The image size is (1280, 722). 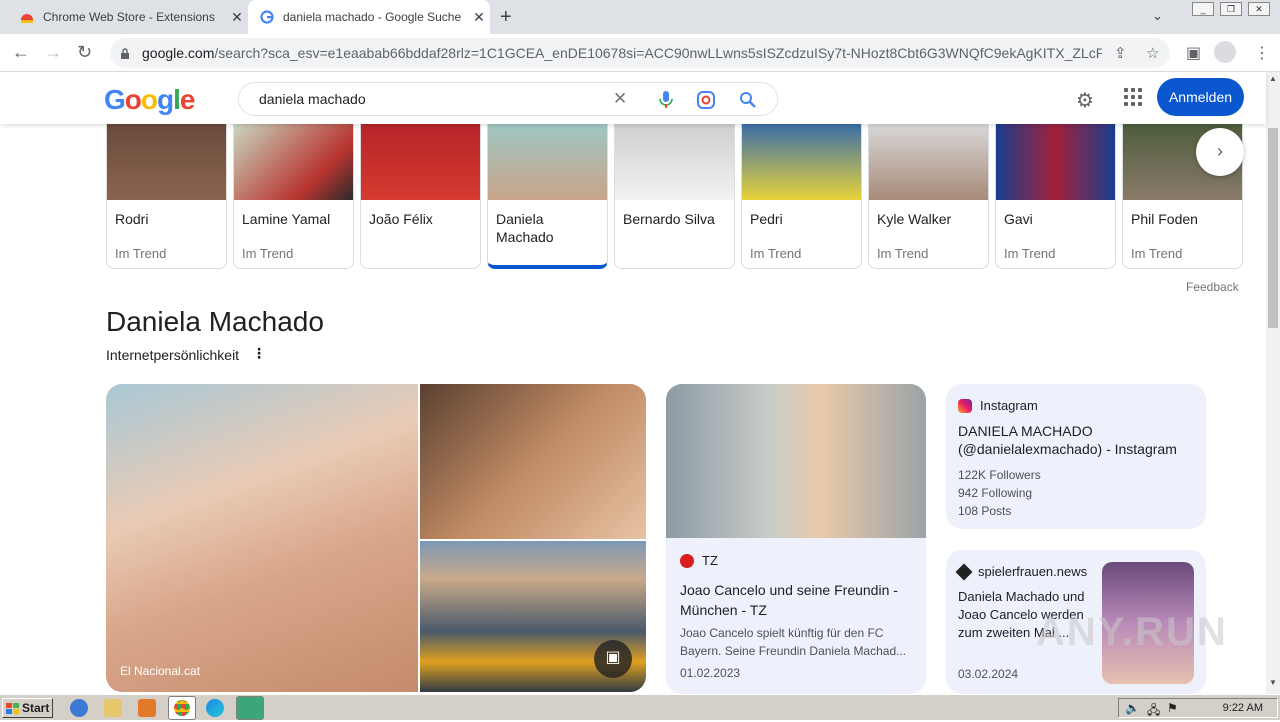 I want to click on tab-chrome-web-store: Chrome Web Store - Extensions ✕, so click(x=128, y=17).